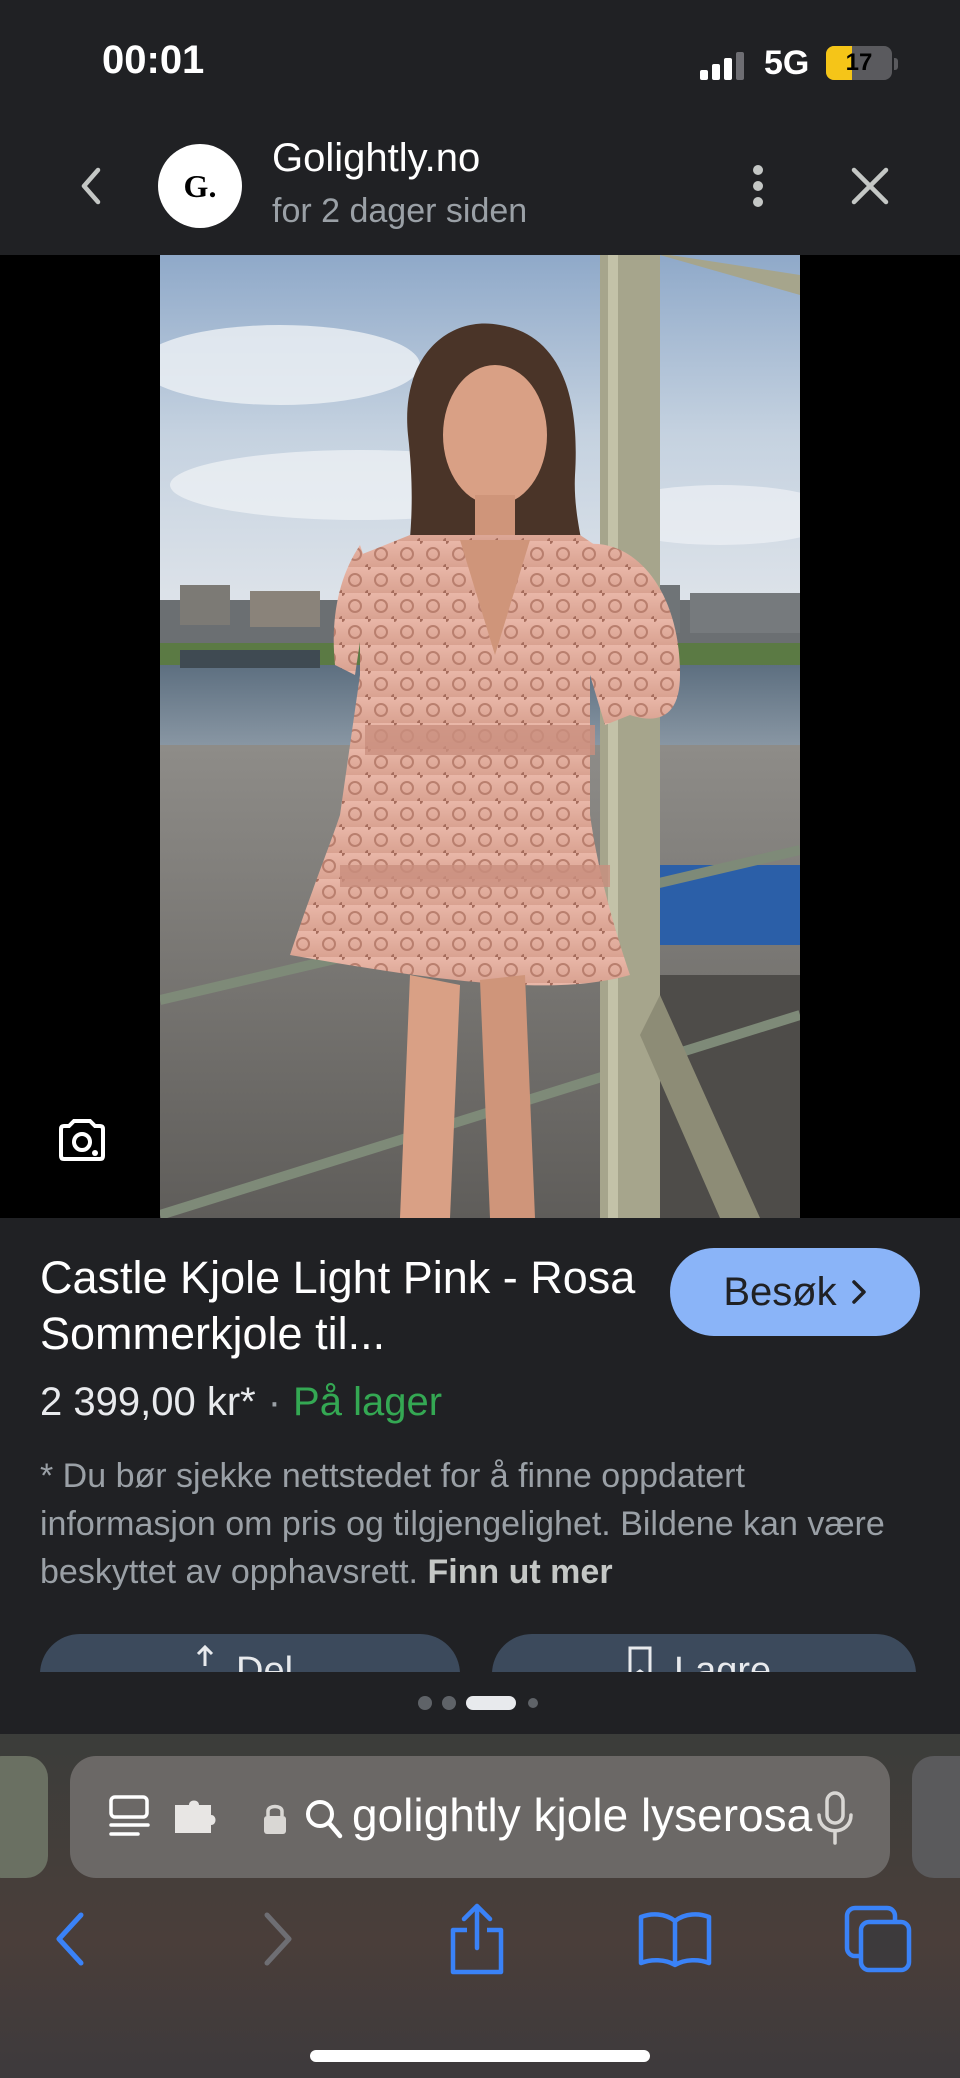 The image size is (960, 2078). I want to click on next-tab-preview, so click(936, 1817).